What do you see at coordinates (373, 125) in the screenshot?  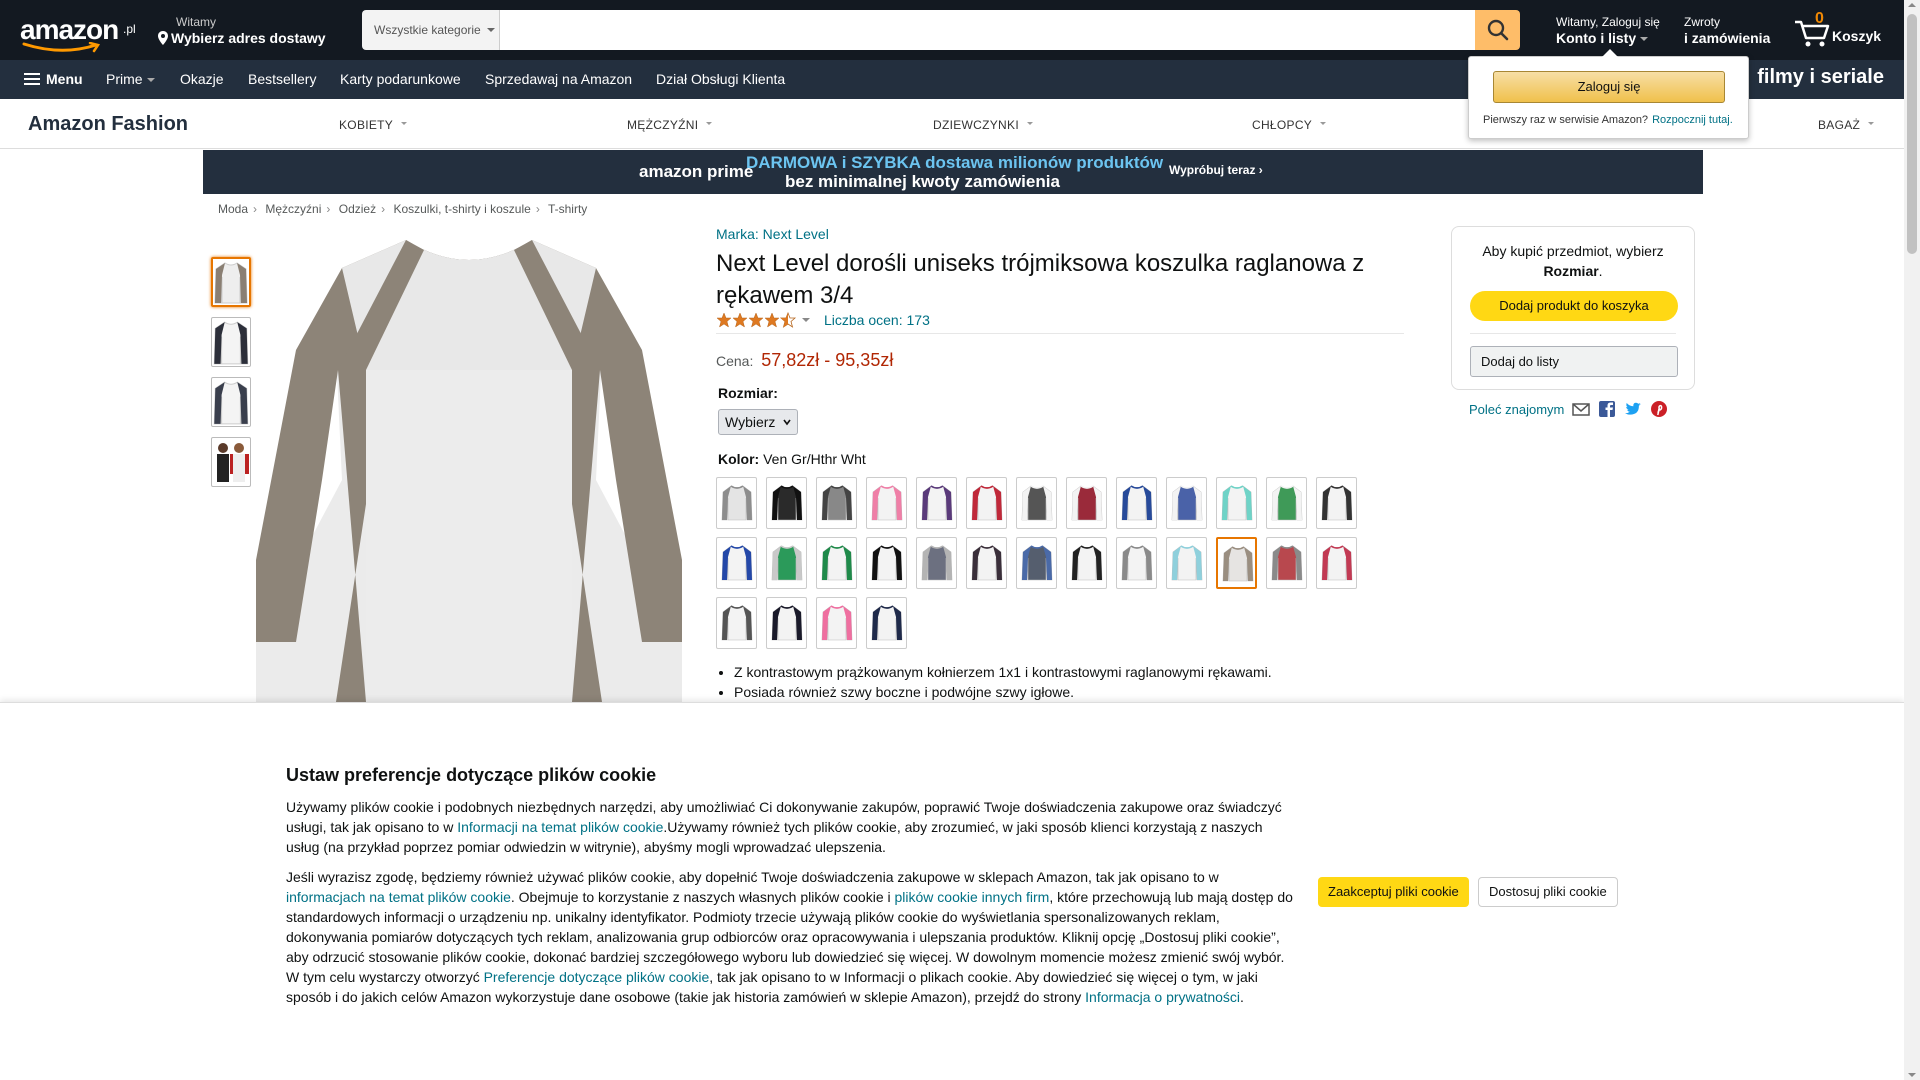 I see `fashion-cat-women: KOBIETY` at bounding box center [373, 125].